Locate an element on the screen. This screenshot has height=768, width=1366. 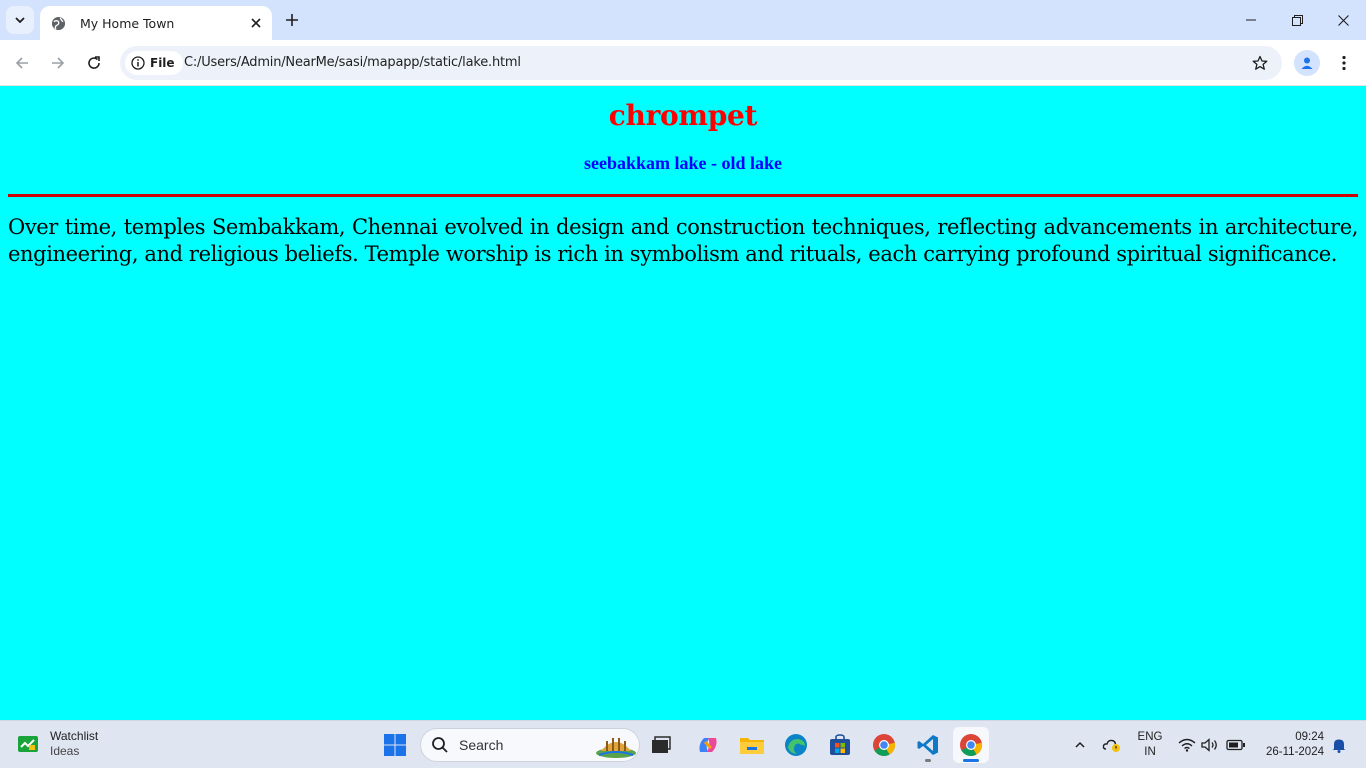
watchlist-icon is located at coordinates (28, 744).